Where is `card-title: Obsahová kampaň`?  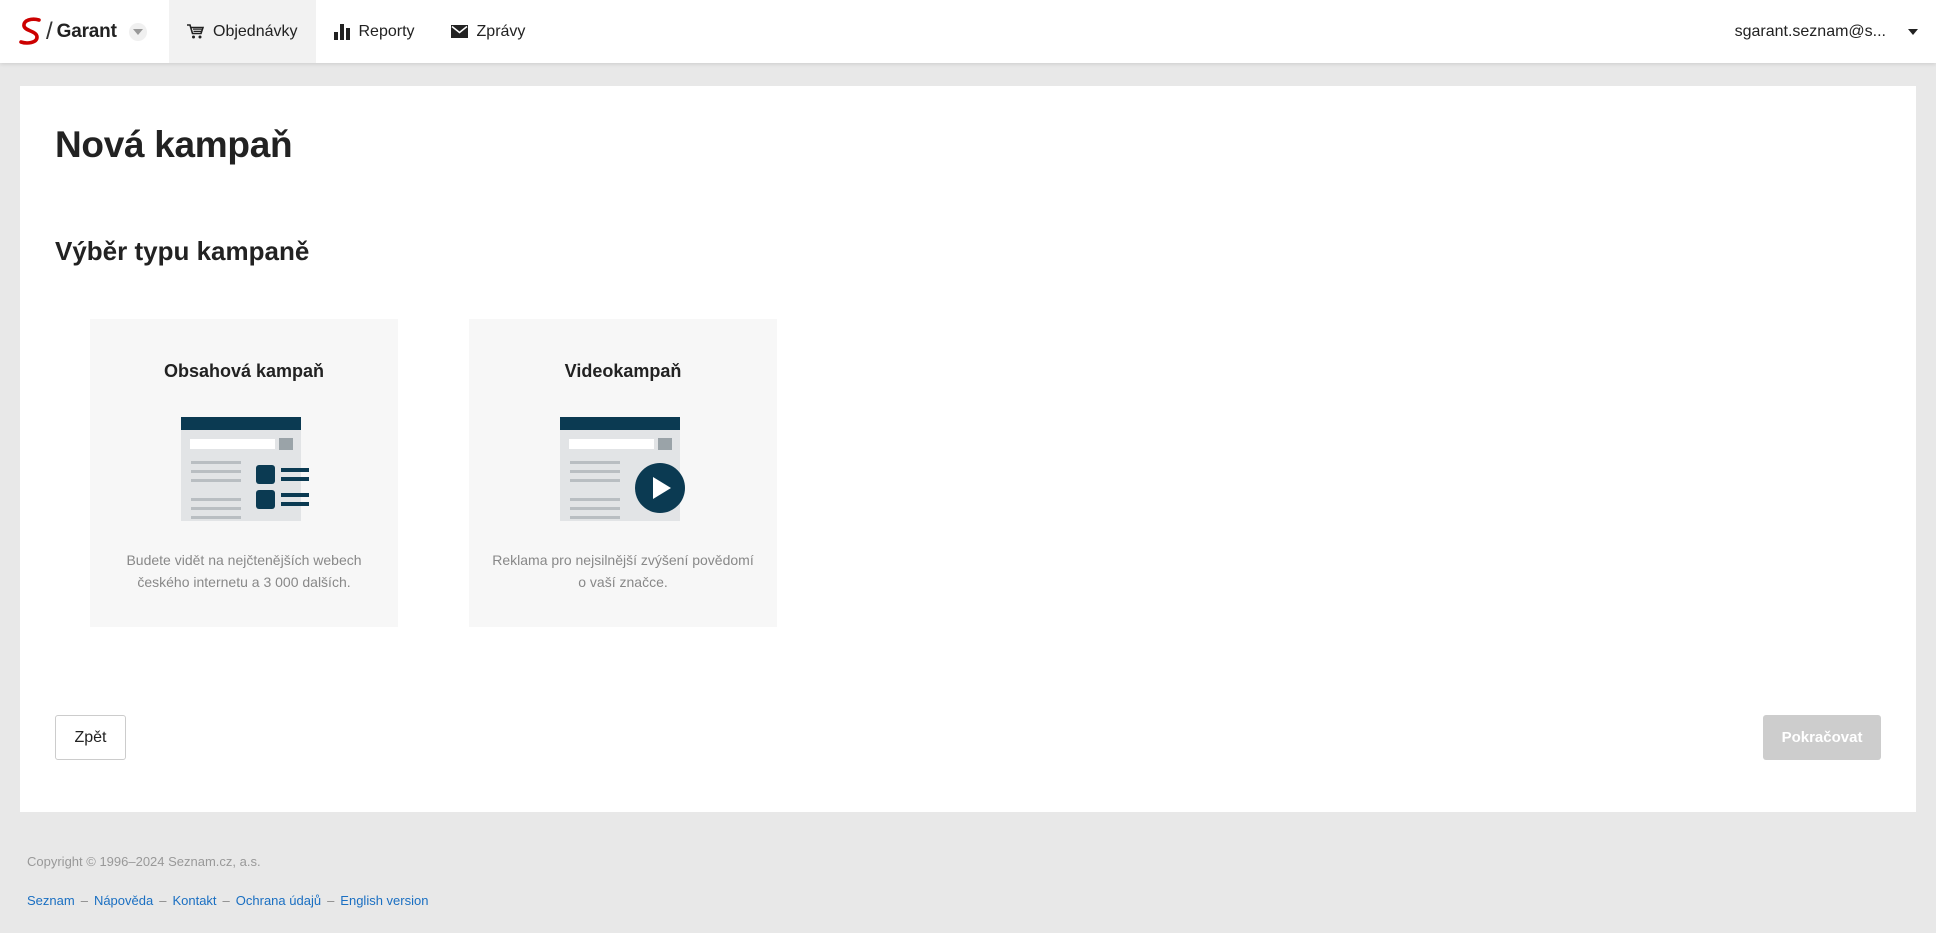 card-title: Obsahová kampaň is located at coordinates (244, 371).